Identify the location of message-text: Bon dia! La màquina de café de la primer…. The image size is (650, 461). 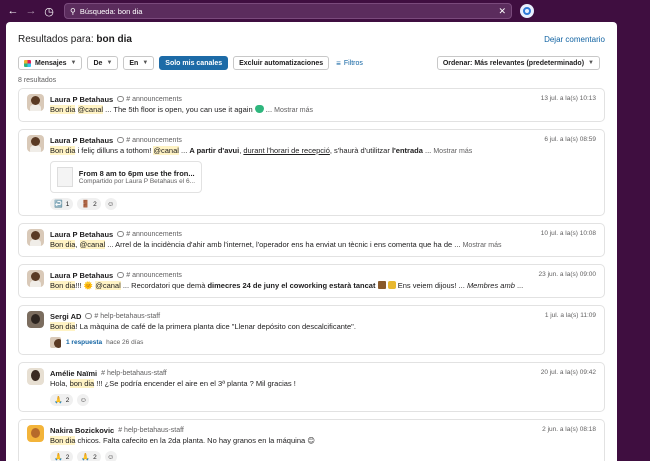
(203, 326).